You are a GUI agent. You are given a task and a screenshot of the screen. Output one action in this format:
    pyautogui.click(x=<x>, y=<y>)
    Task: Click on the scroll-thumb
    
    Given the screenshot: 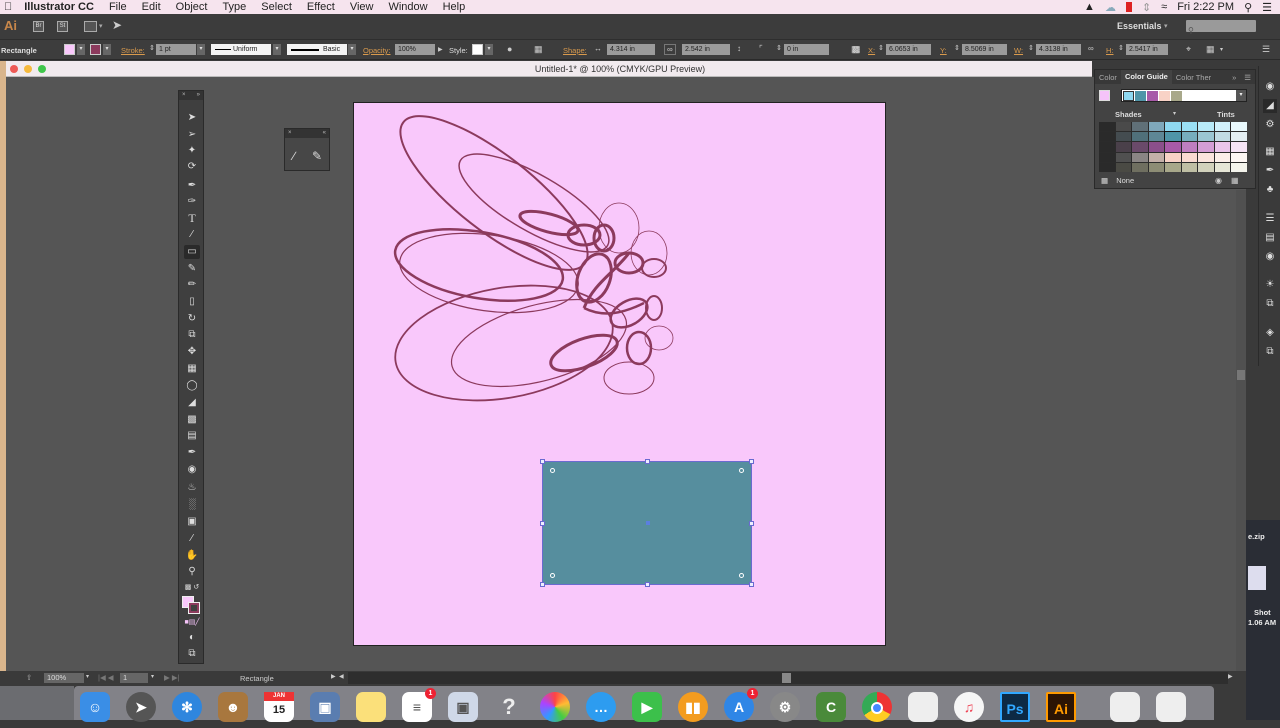 What is the action you would take?
    pyautogui.click(x=786, y=678)
    